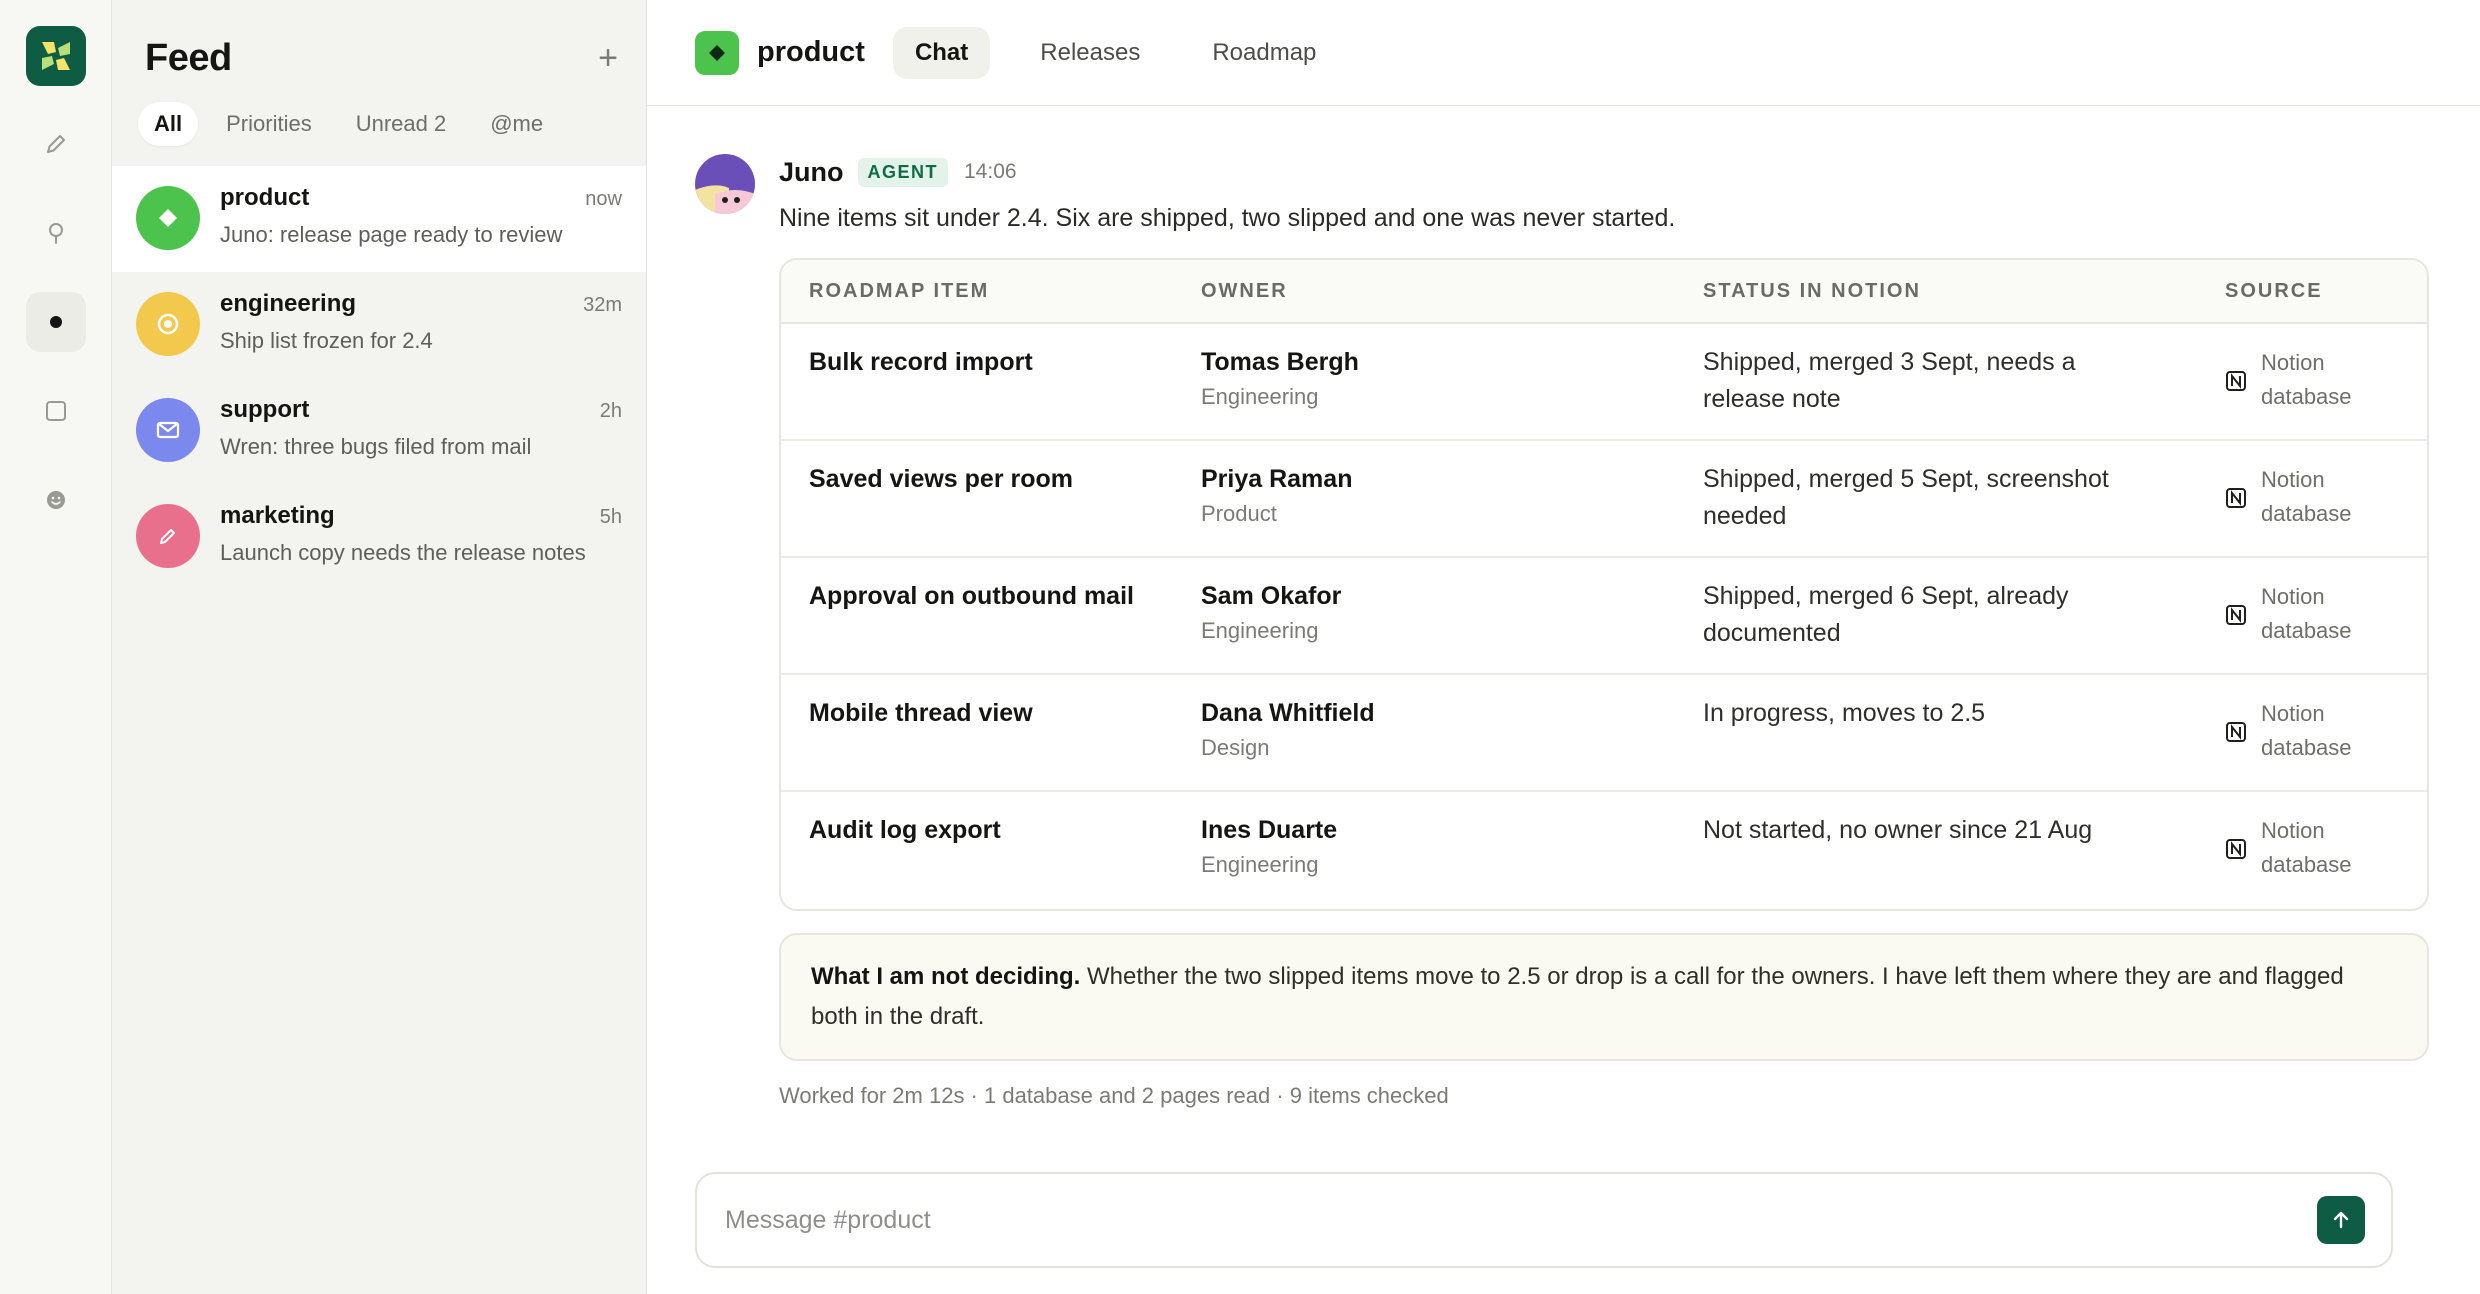 The height and width of the screenshot is (1294, 2480). Describe the element at coordinates (610, 517) in the screenshot. I see `conversation-time: 5h` at that location.